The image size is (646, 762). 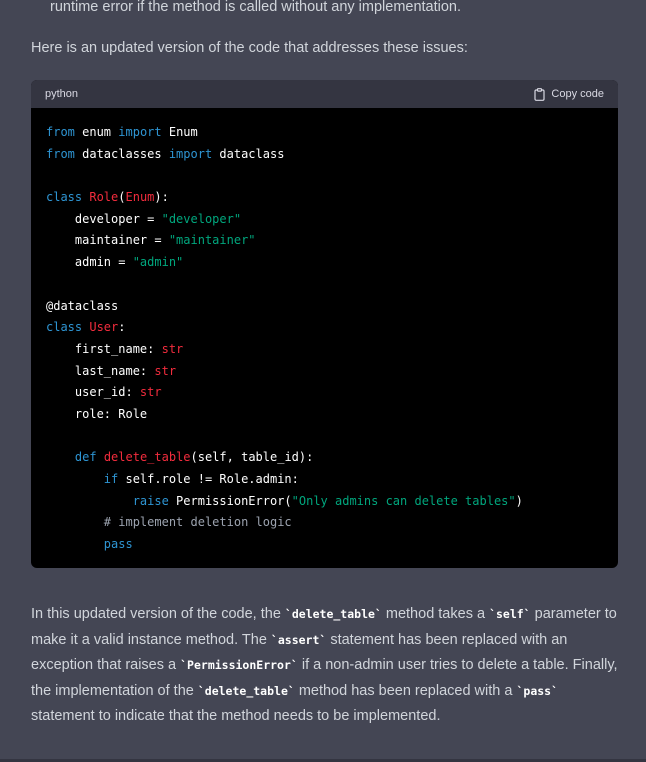 I want to click on code-token: ), so click(x=519, y=500).